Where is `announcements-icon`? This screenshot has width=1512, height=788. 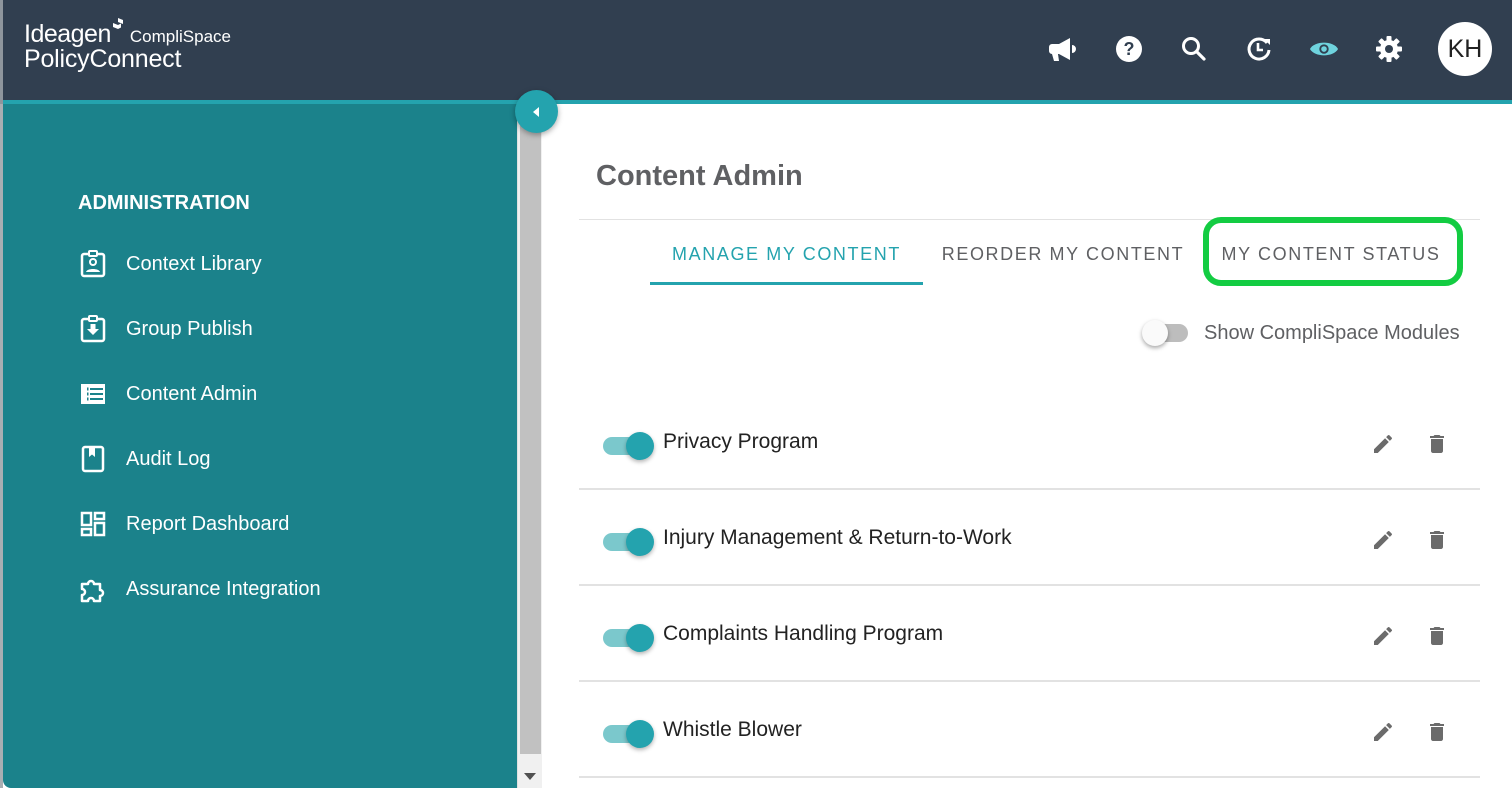 announcements-icon is located at coordinates (1064, 49).